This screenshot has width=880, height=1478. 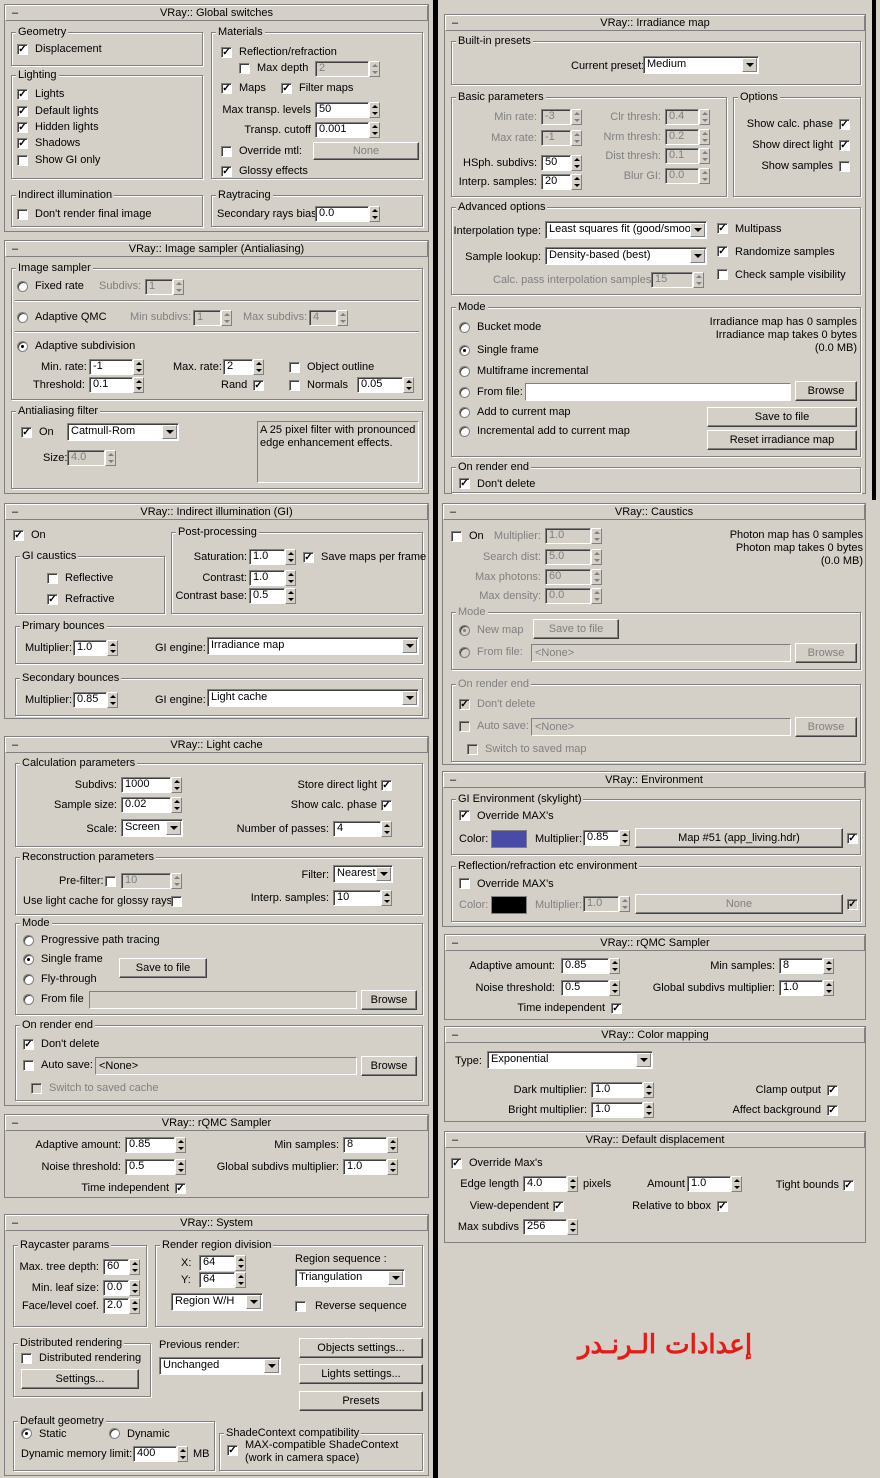 I want to click on lc-file-field, so click(x=223, y=1000).